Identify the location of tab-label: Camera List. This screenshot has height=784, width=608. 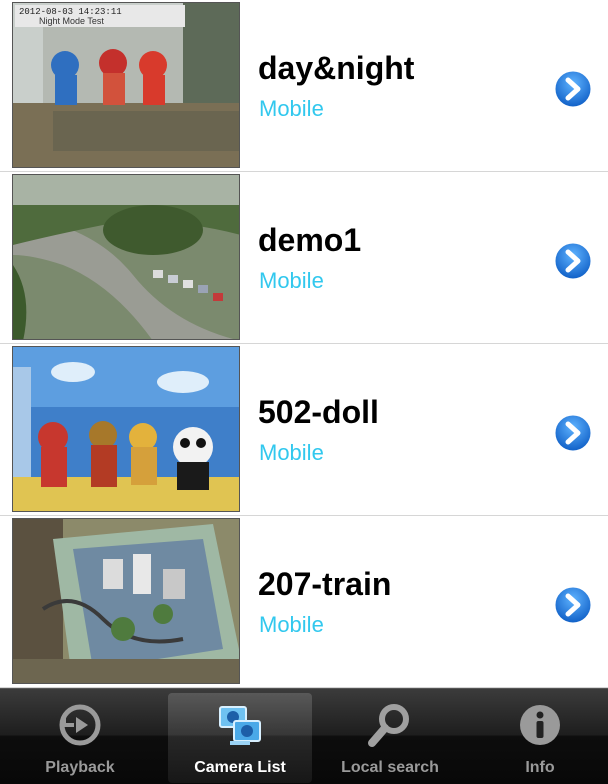
(240, 767).